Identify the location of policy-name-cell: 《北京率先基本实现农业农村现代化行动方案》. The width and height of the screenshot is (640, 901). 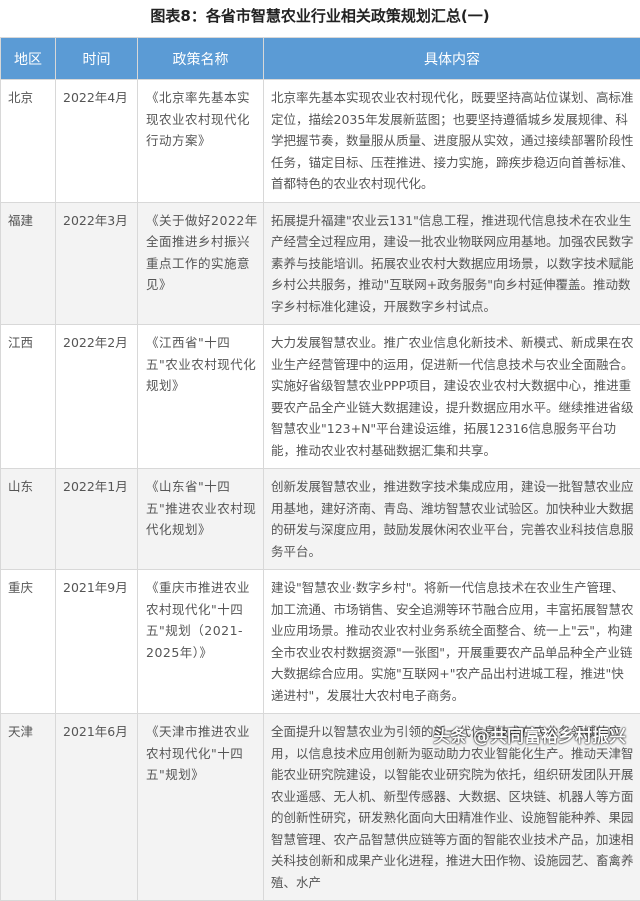
(201, 141).